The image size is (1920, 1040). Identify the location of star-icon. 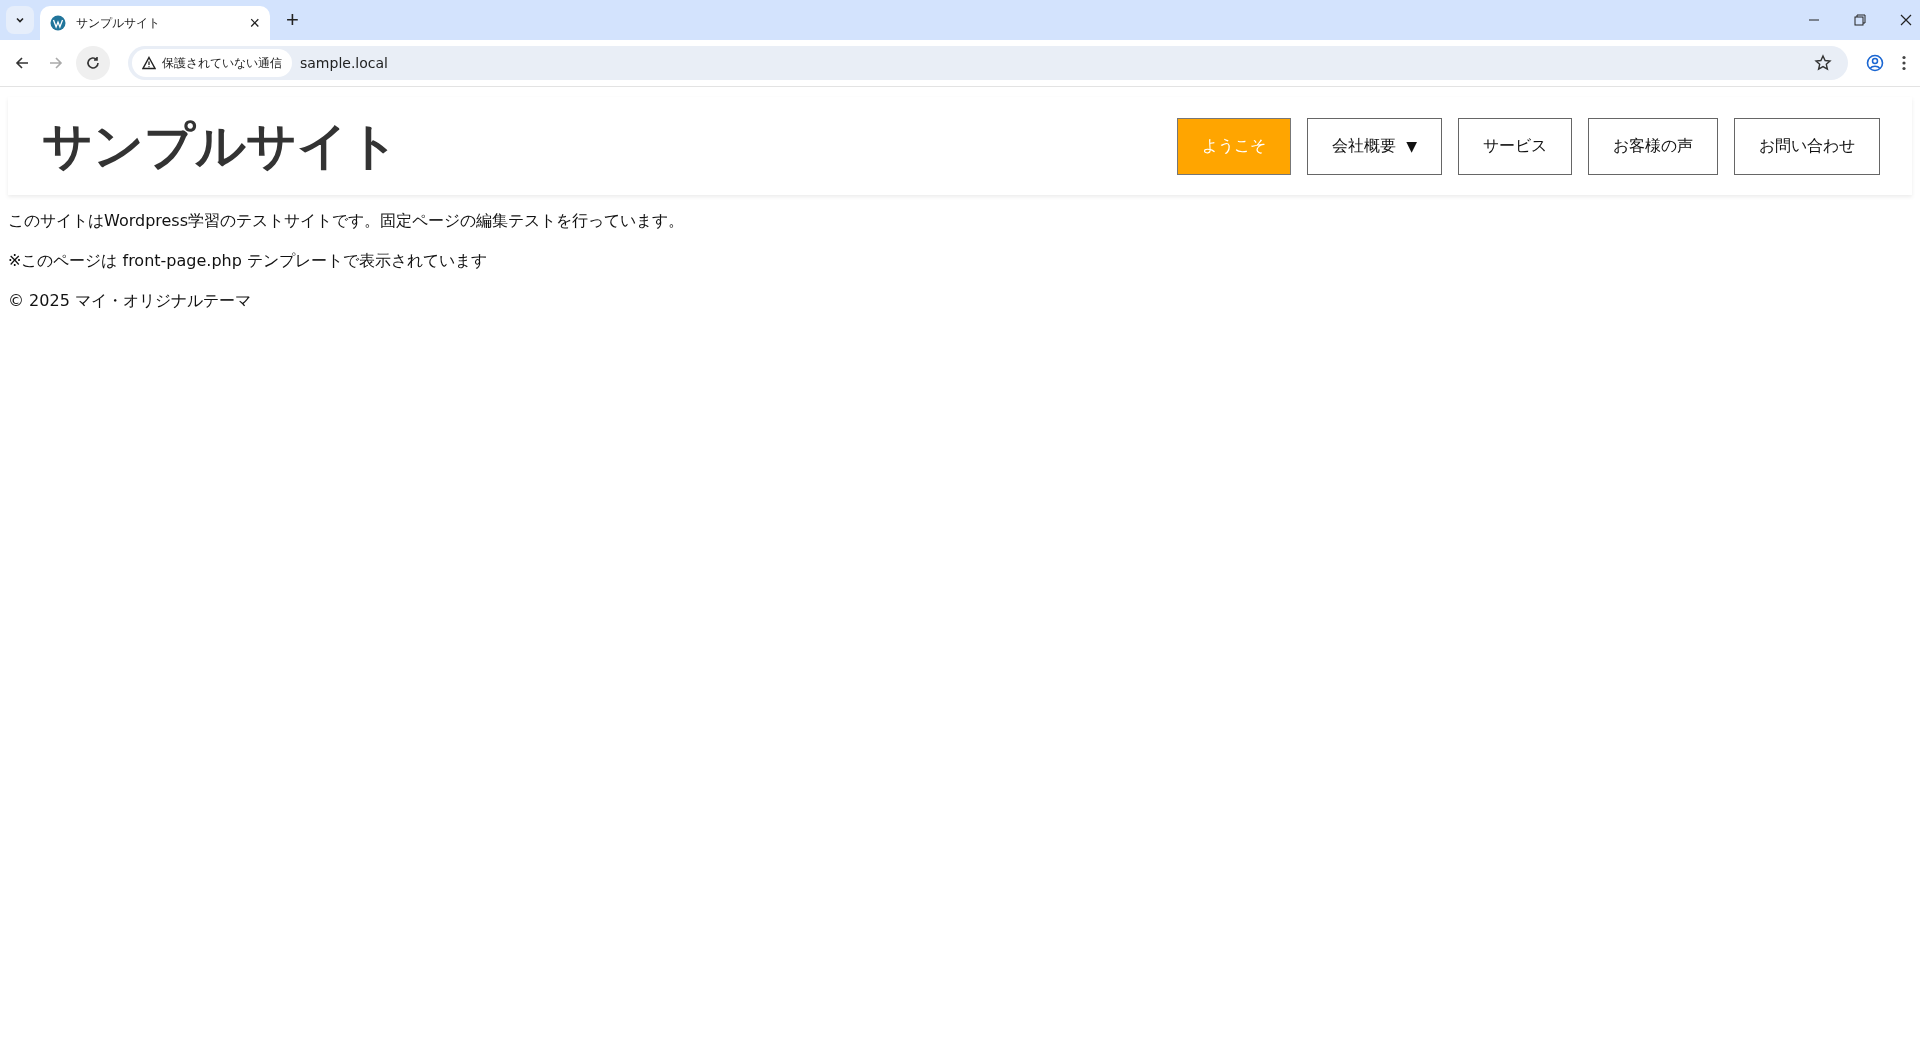
(1823, 63).